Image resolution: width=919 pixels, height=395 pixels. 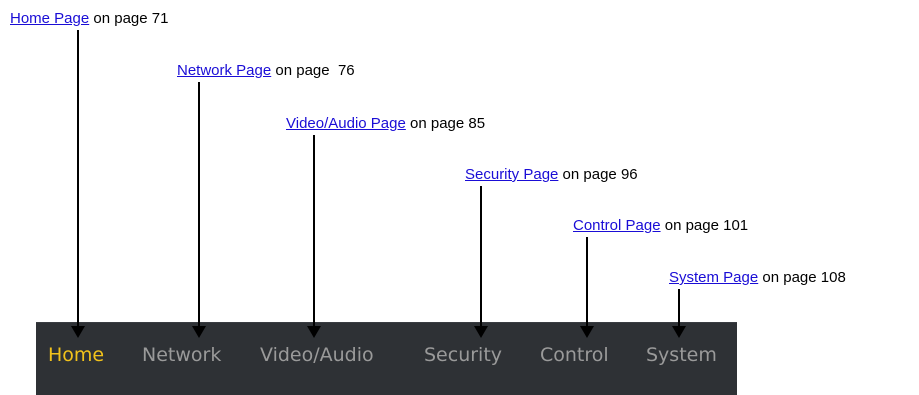 I want to click on control-page-link: Control Page, so click(x=617, y=225).